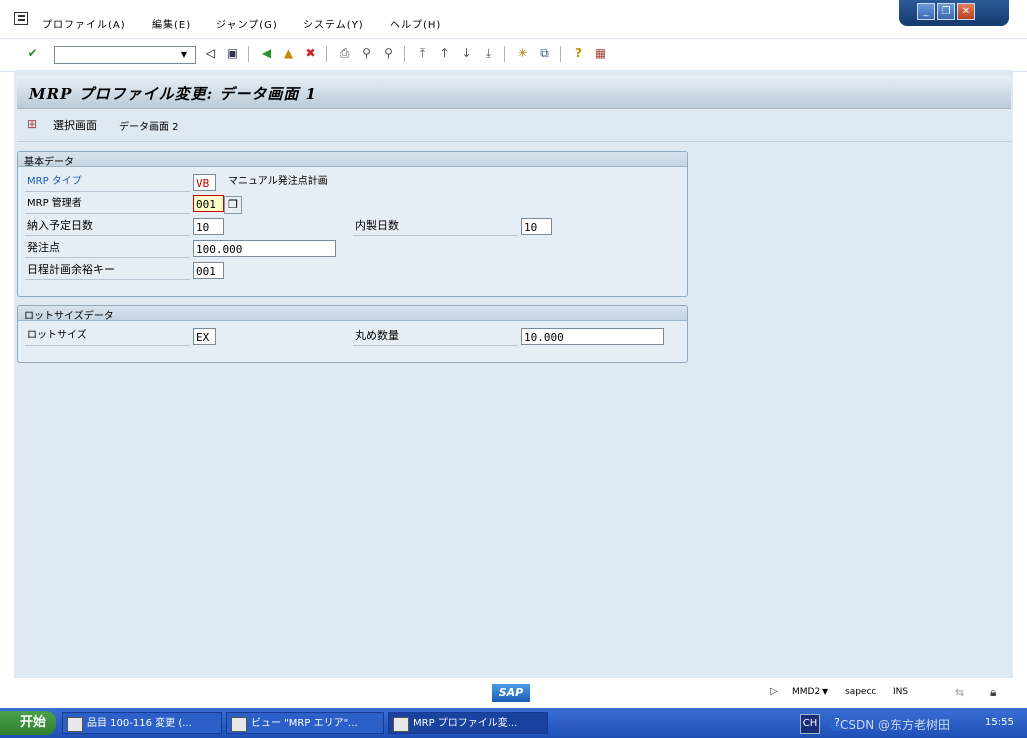 The width and height of the screenshot is (1027, 738). I want to click on layout-menu-icon: ▦, so click(600, 53).